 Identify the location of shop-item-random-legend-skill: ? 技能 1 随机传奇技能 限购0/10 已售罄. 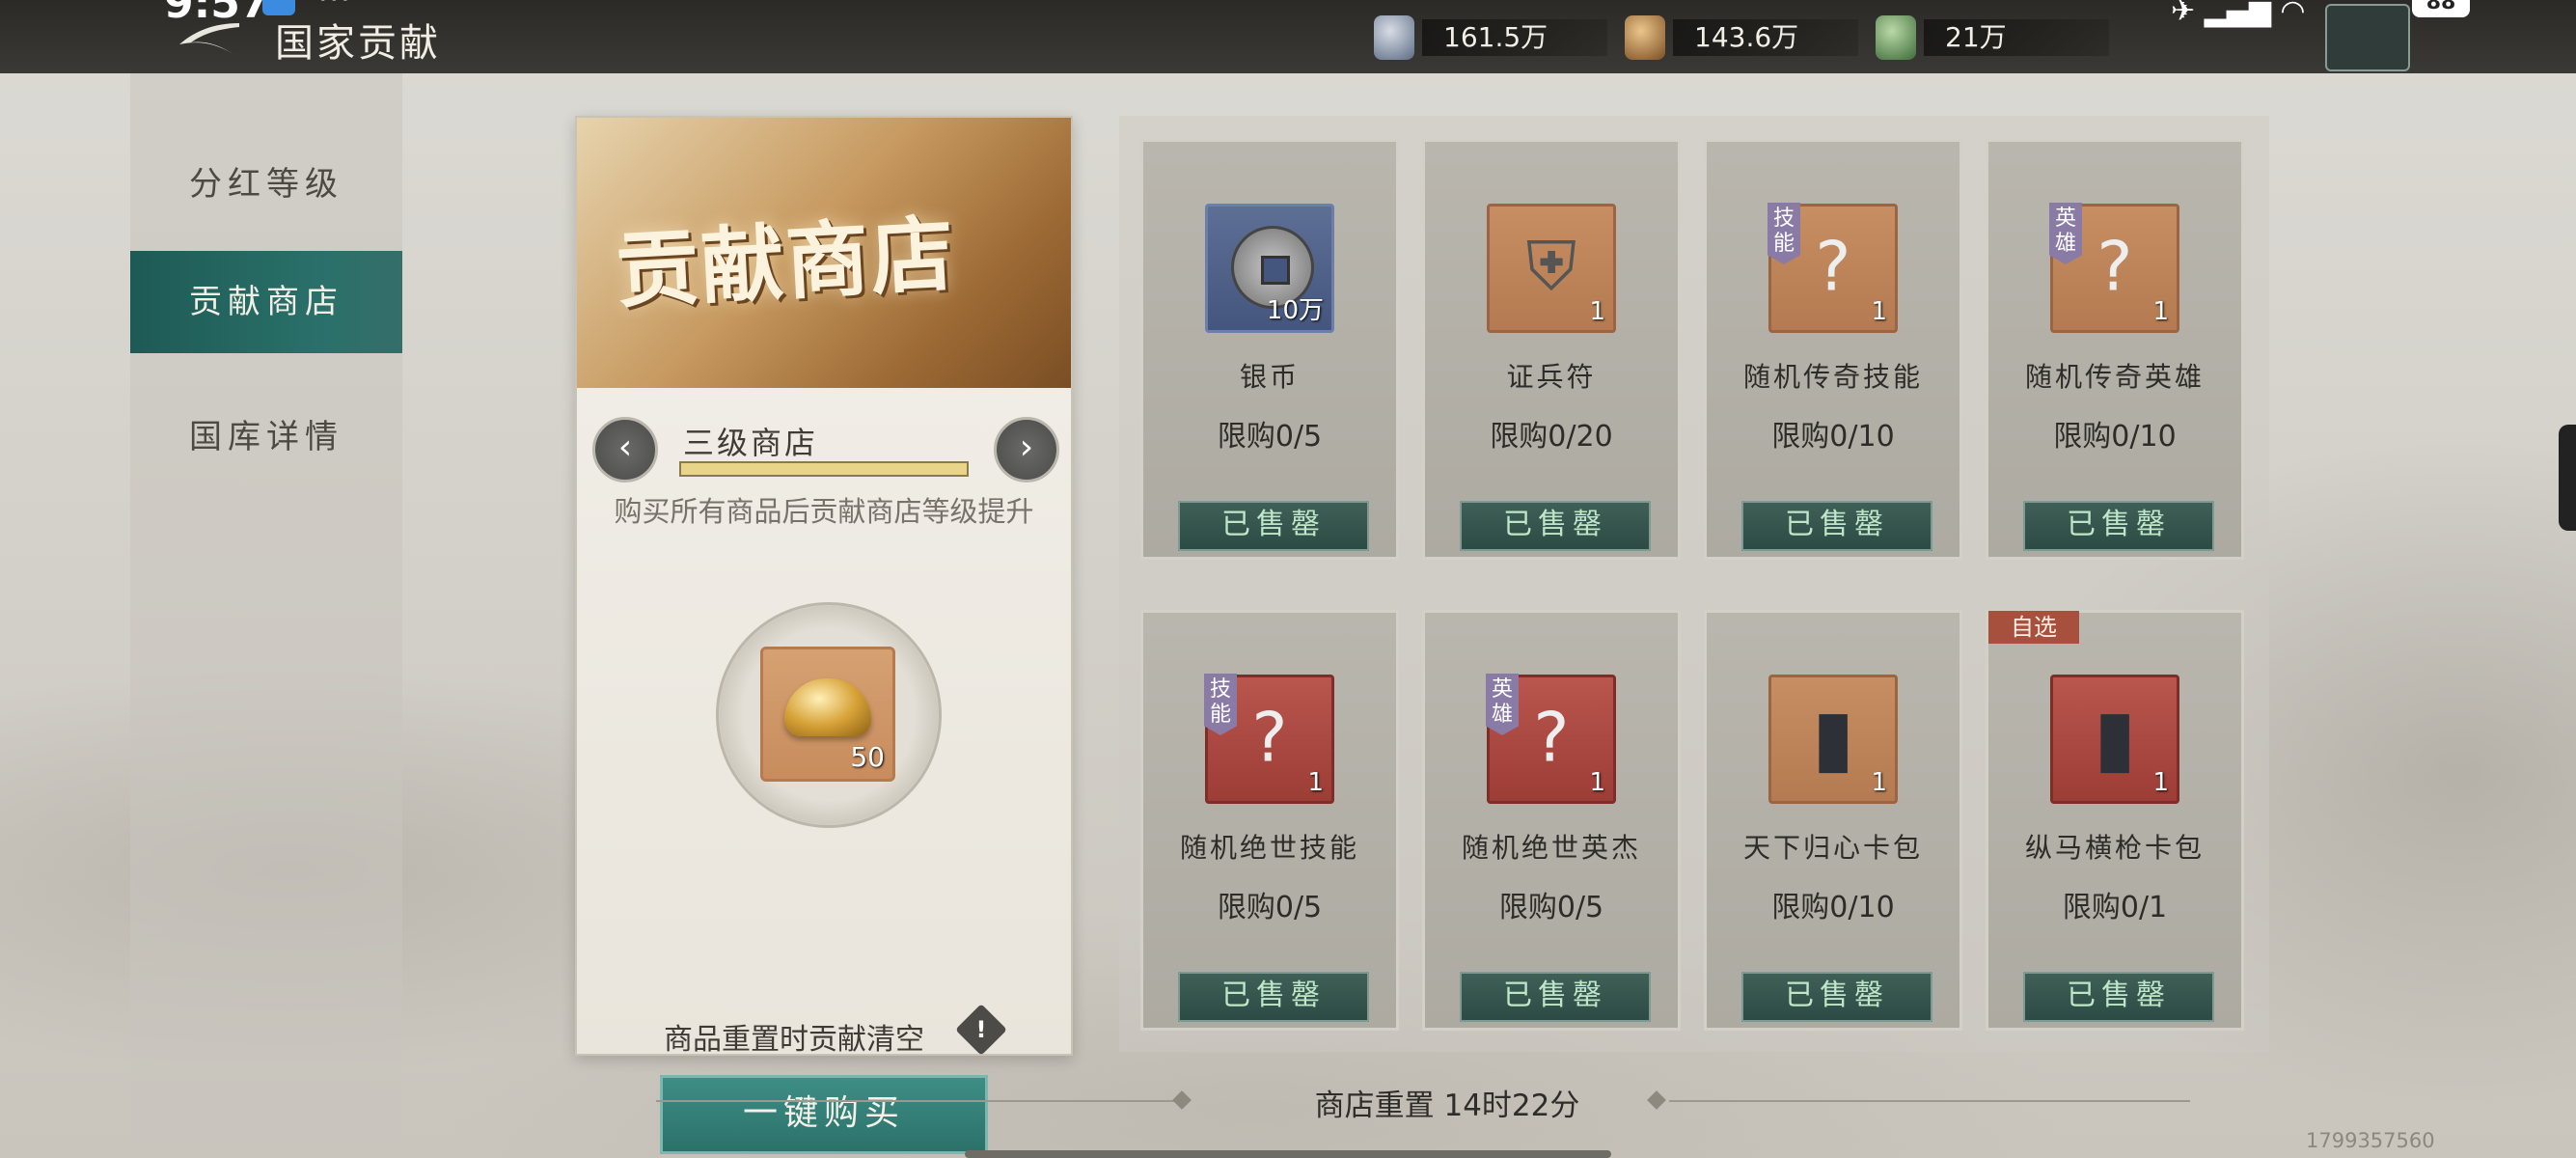
(1833, 349).